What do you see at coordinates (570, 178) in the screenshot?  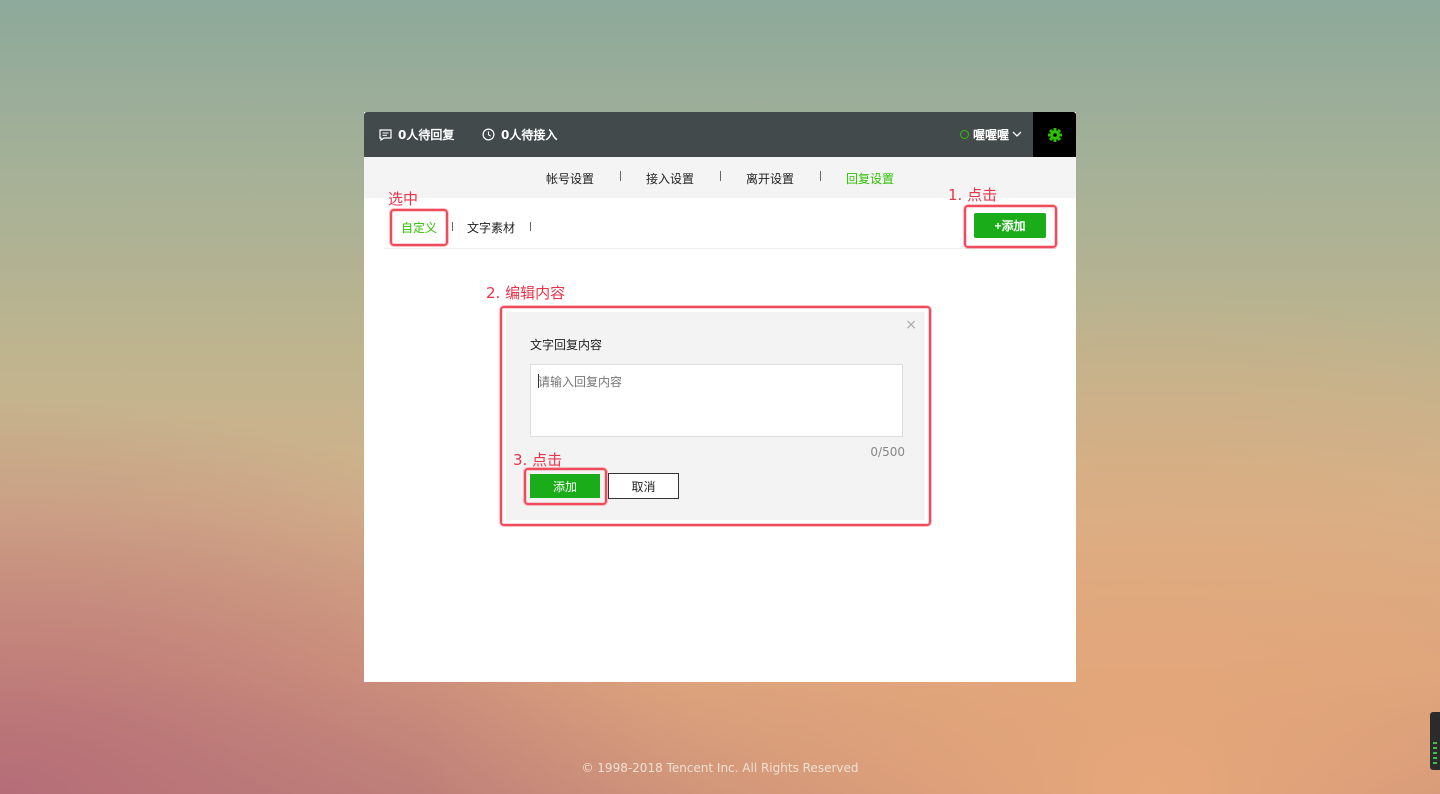 I see `tab-account-settings: 帐号设置` at bounding box center [570, 178].